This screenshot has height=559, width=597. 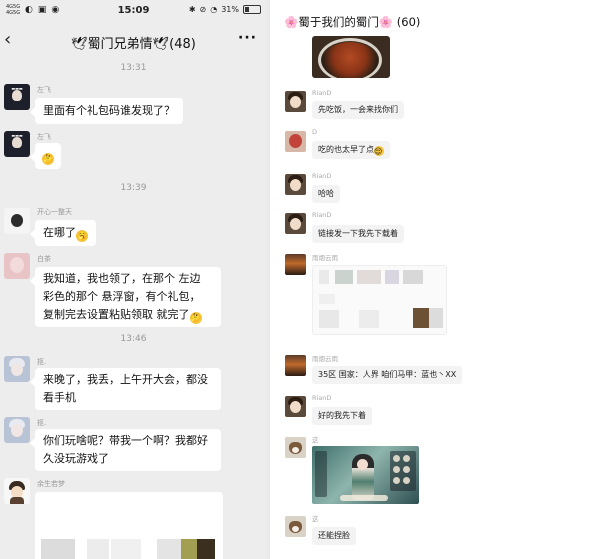 I want to click on message-text: 先吃饭，一会来找你们, so click(x=358, y=109).